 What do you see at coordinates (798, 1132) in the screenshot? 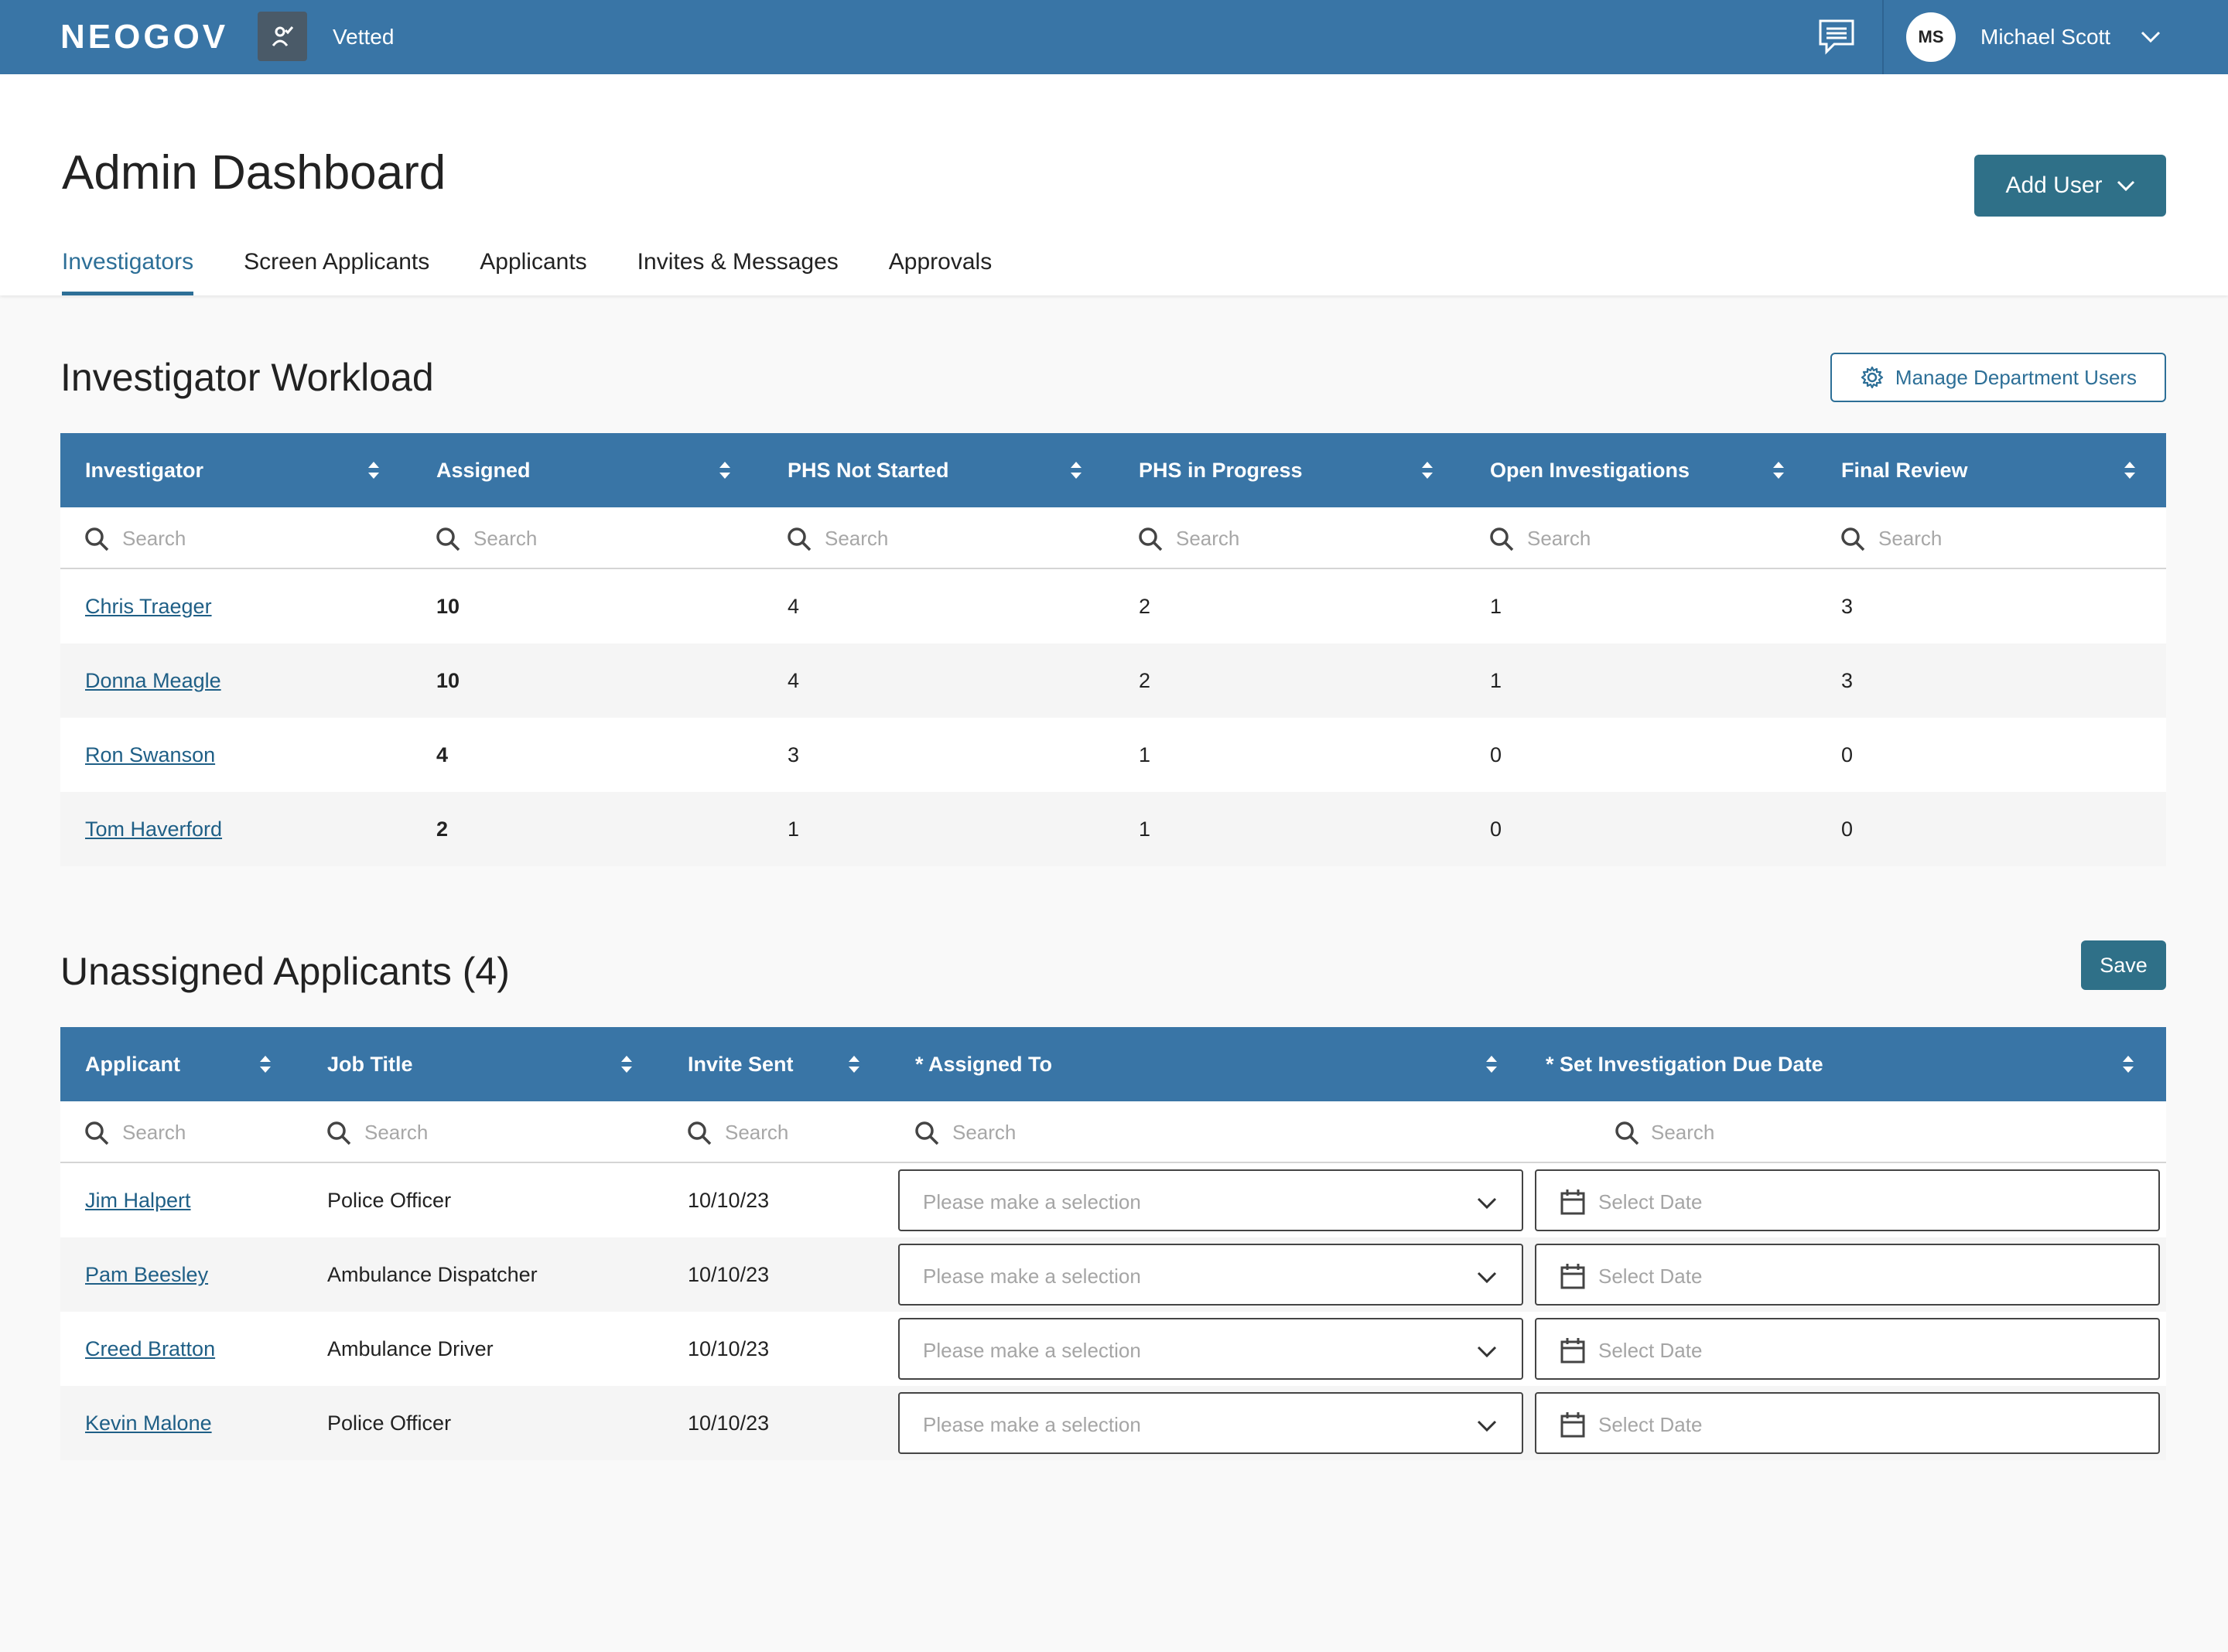
I see `search-input-invite-sent` at bounding box center [798, 1132].